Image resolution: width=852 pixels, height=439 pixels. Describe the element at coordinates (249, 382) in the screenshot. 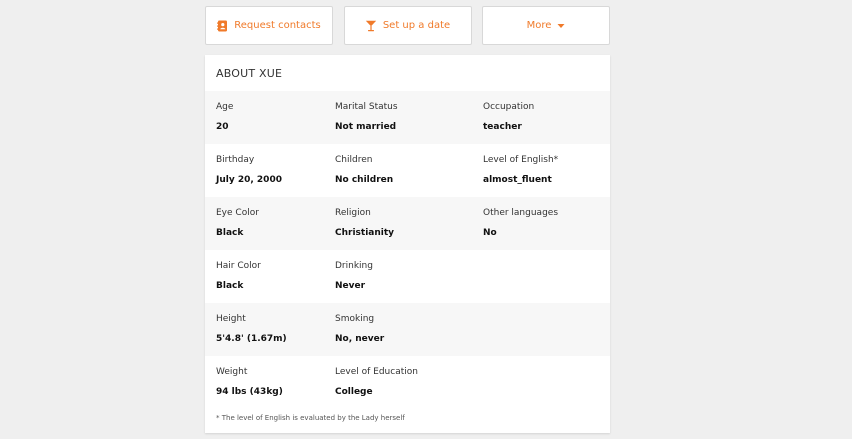

I see `info-field-weight: Weight 94 lbs (43kg)` at that location.